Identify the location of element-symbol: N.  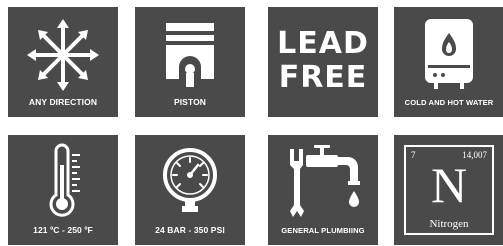
(449, 185).